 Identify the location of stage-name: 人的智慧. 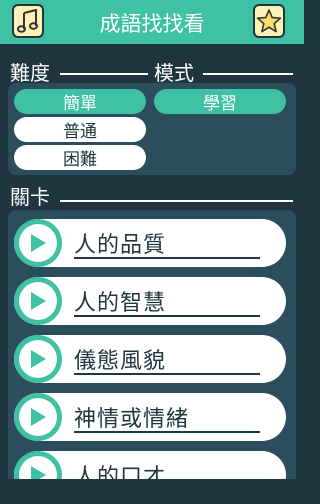
(120, 303).